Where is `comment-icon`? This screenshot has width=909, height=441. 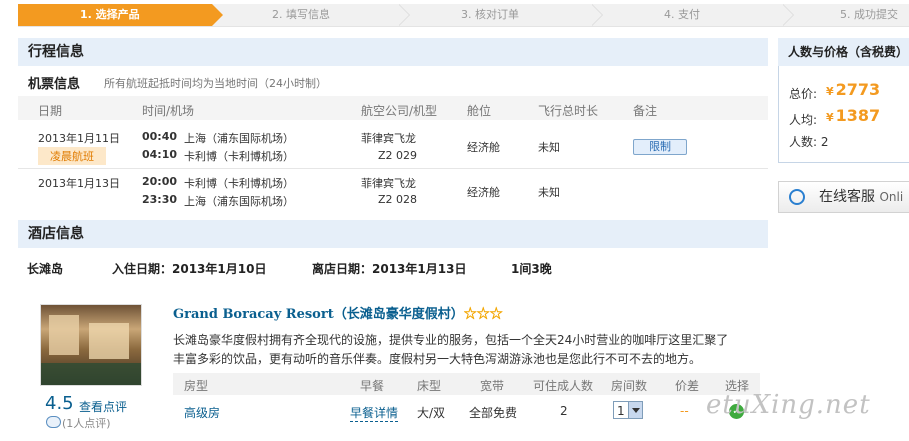
comment-icon is located at coordinates (53, 422).